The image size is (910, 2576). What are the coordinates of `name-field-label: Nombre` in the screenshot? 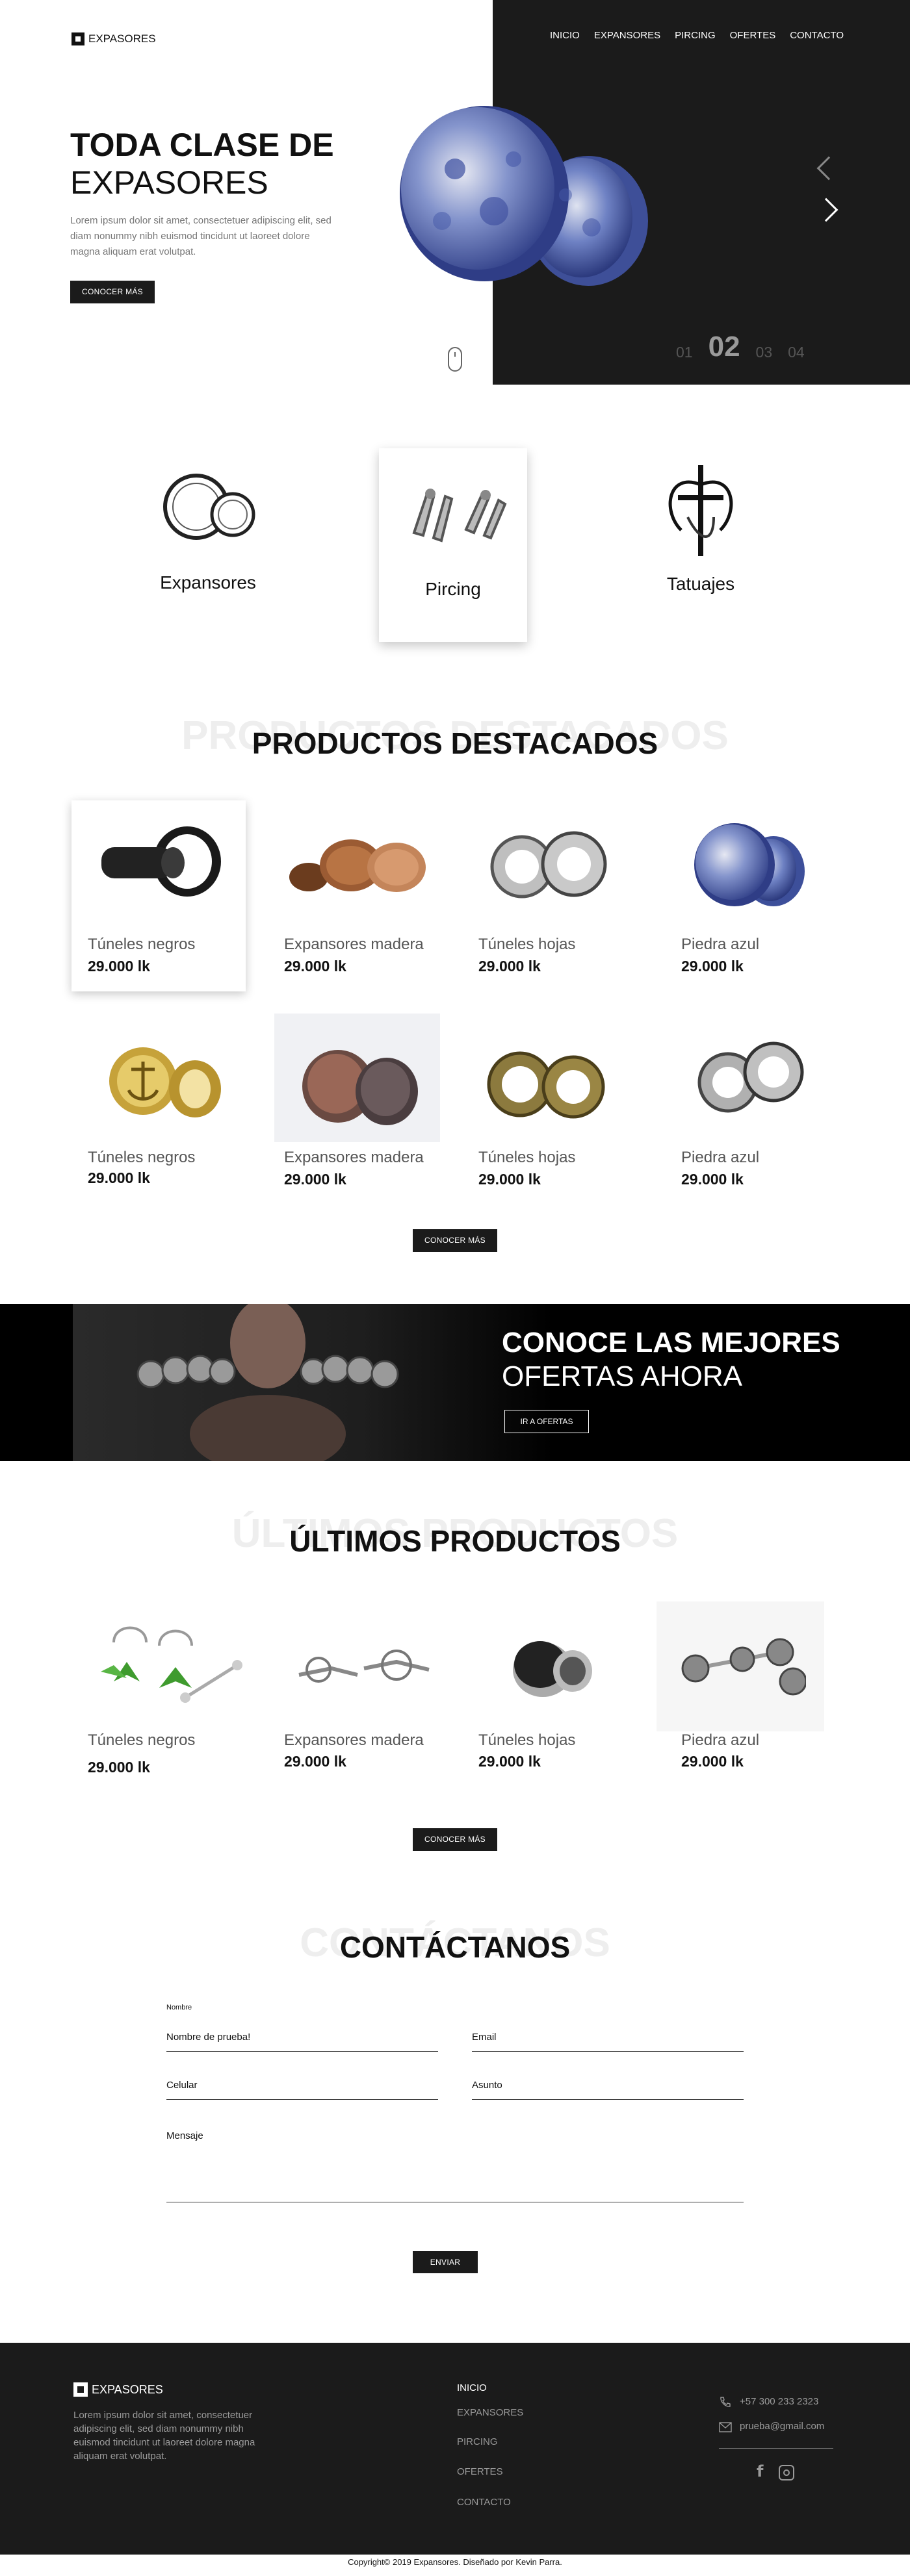 It's located at (179, 2007).